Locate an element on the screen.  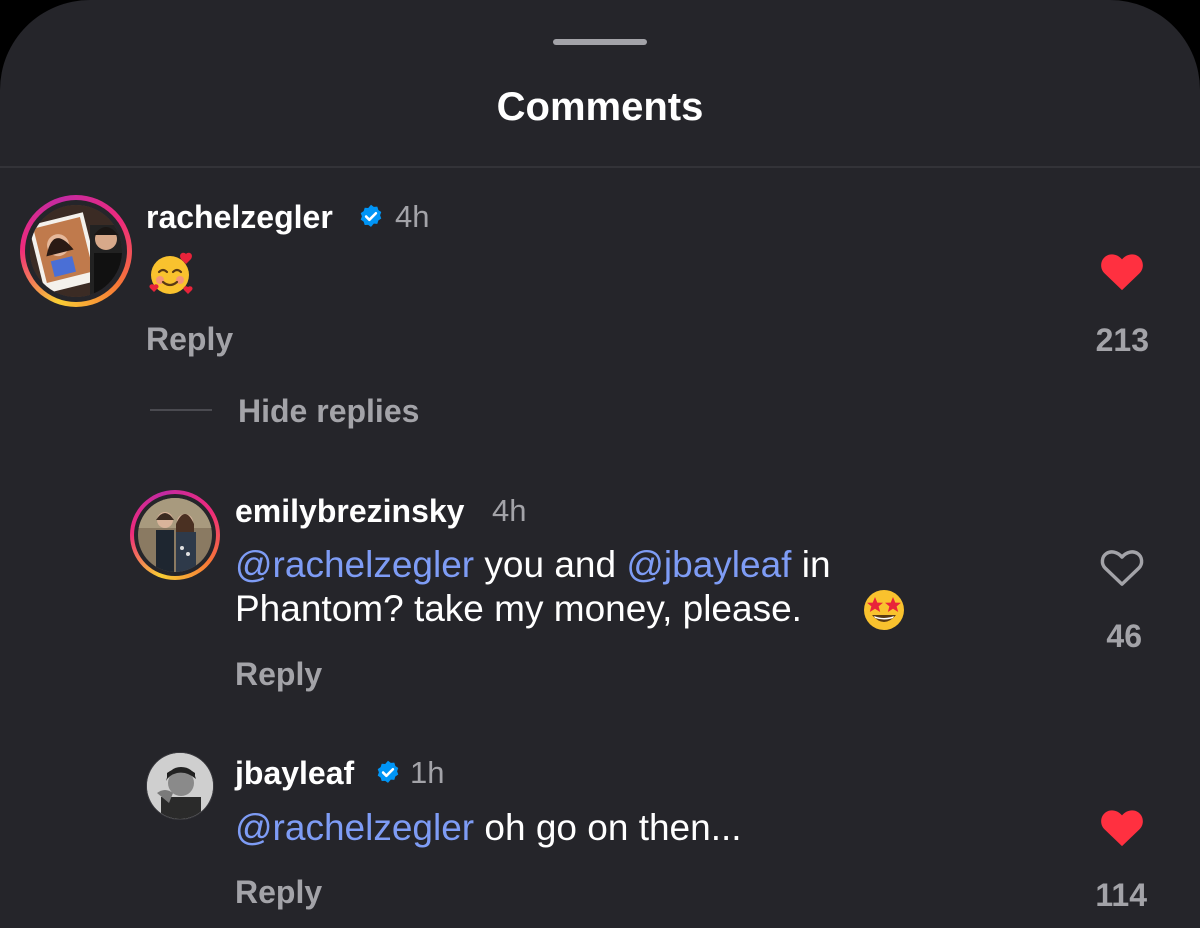
star-struck-emoji is located at coordinates (884, 610).